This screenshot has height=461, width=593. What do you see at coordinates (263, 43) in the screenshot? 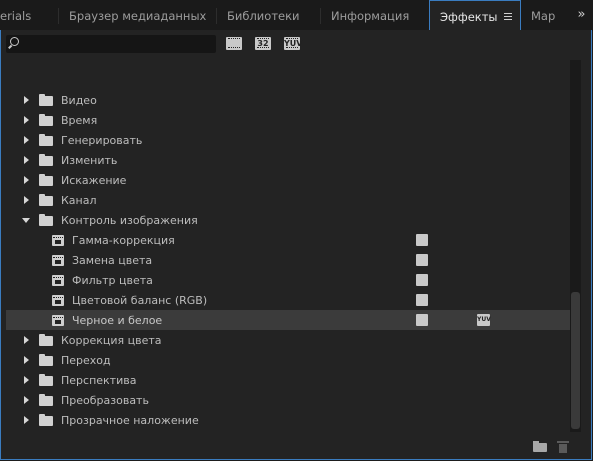
I see `32-bit-effects-filter: 32` at bounding box center [263, 43].